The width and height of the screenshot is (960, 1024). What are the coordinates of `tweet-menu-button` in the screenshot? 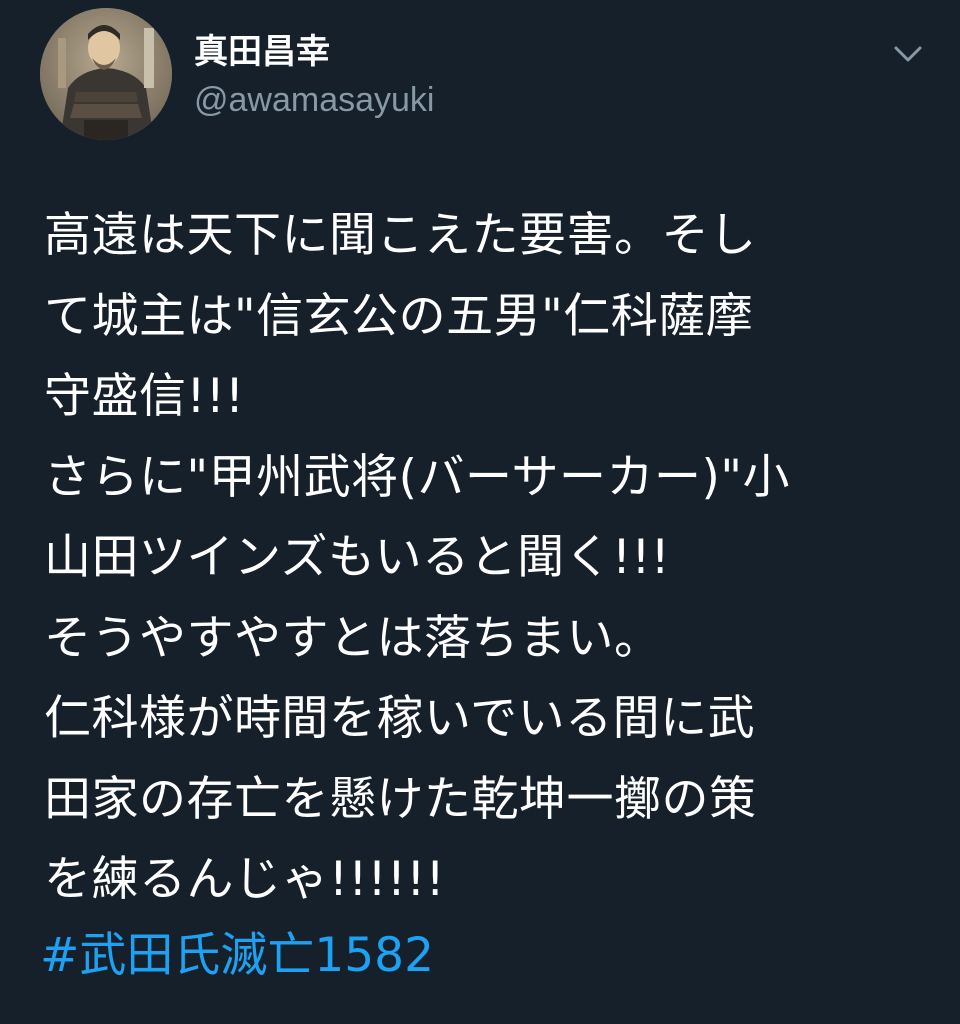 It's located at (908, 54).